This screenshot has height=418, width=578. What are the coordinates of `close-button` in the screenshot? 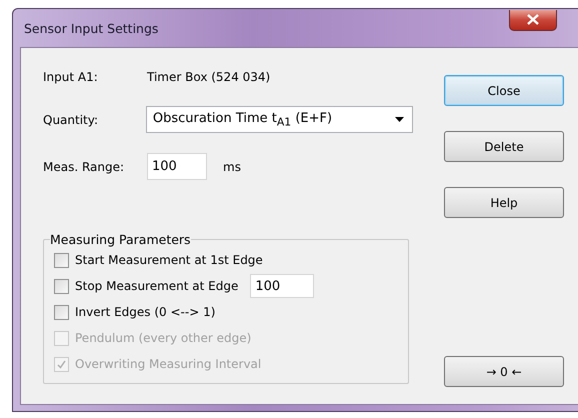 It's located at (533, 20).